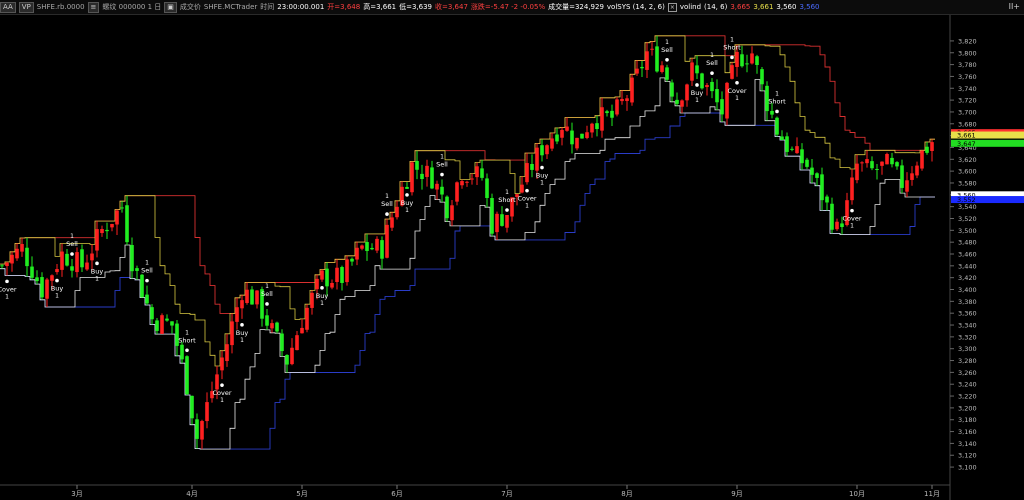  What do you see at coordinates (967, 290) in the screenshot?
I see `price-tick-label: 3,400` at bounding box center [967, 290].